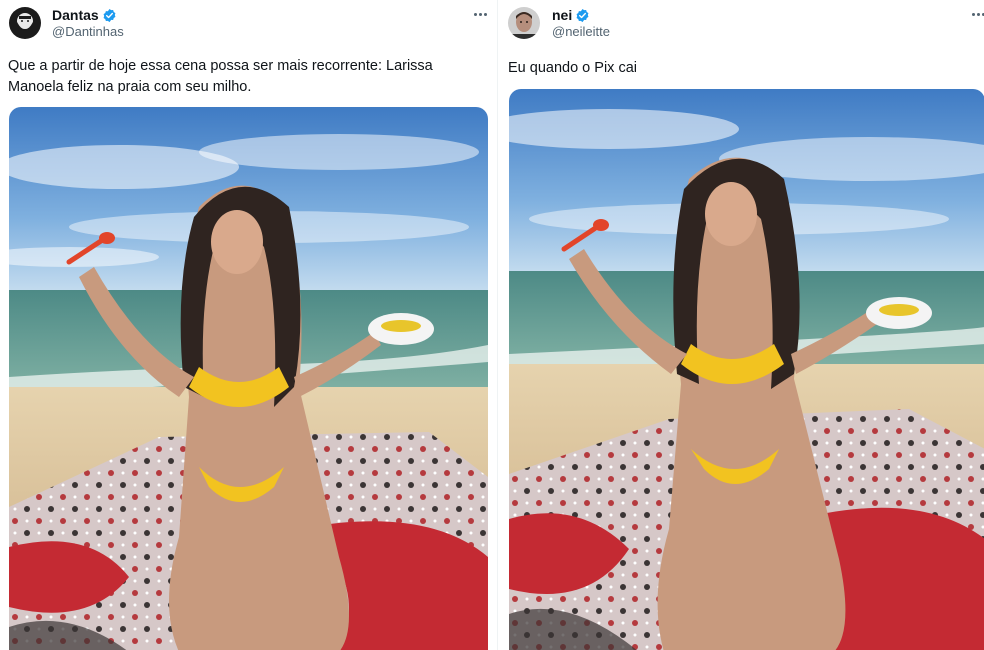  I want to click on tweet-text: Eu quando o Pix cai, so click(572, 68).